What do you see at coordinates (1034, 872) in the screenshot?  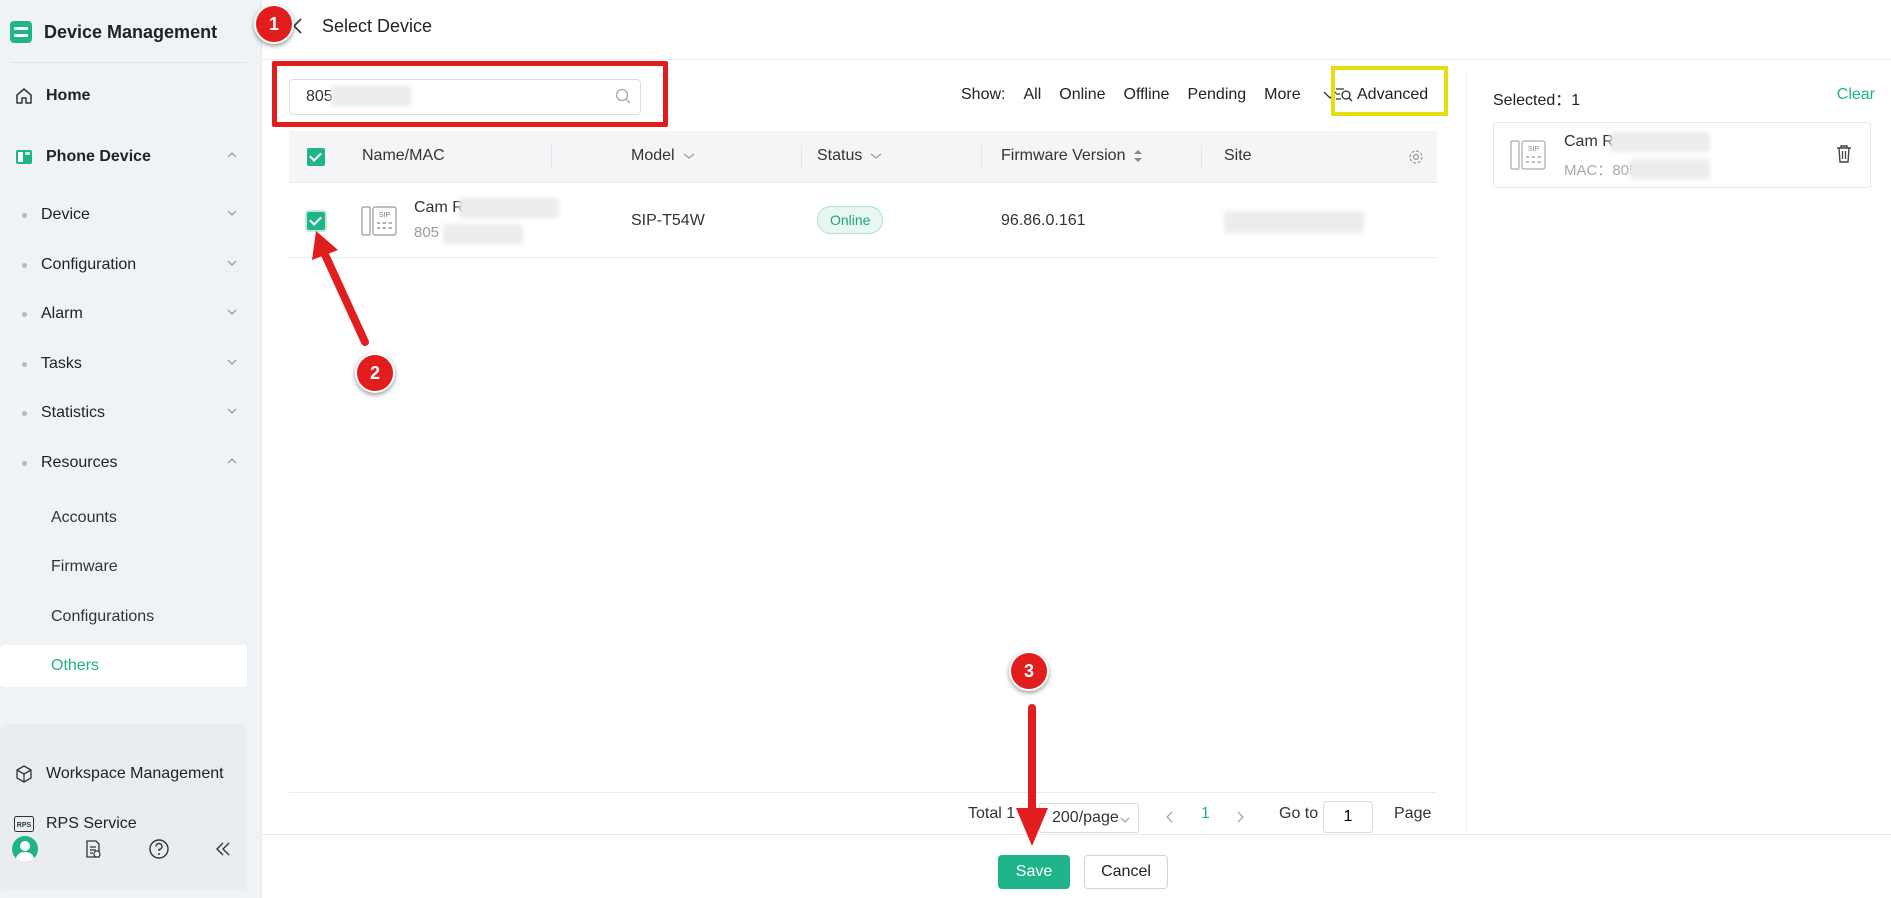 I see `save-button: Save` at bounding box center [1034, 872].